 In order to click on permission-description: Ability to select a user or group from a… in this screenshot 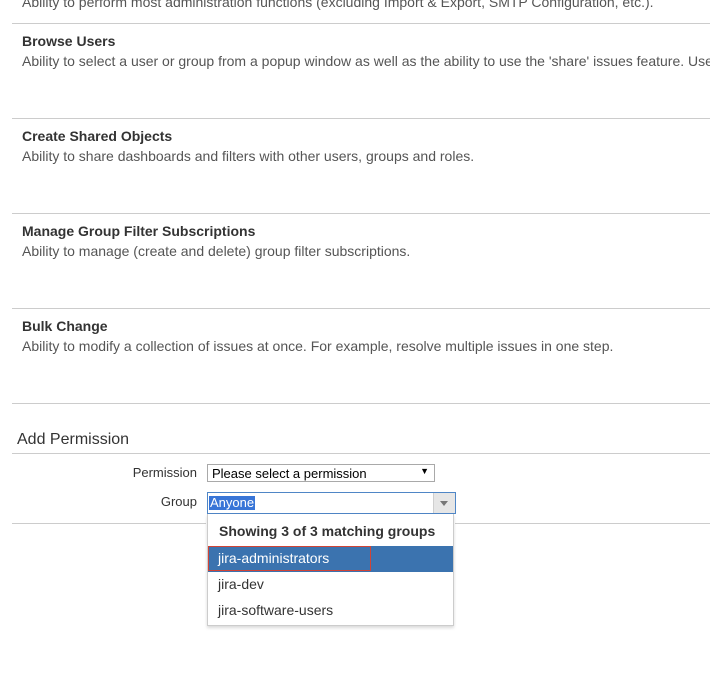, I will do `click(366, 61)`.